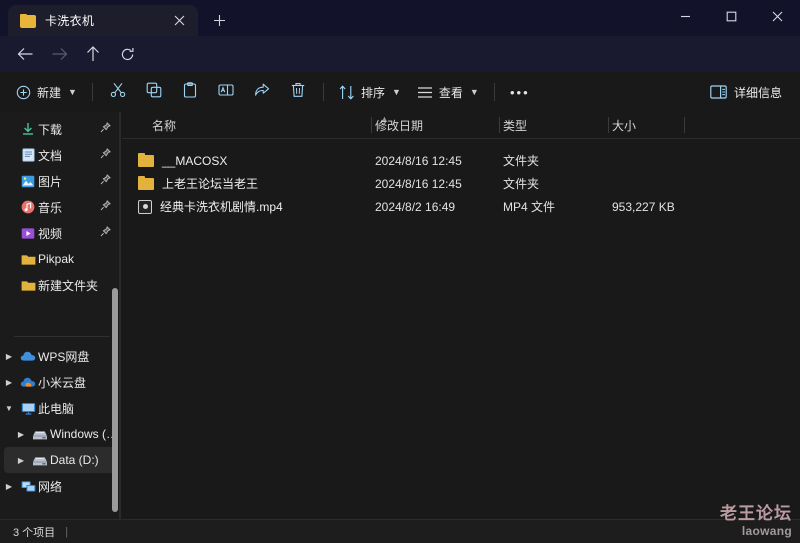  Describe the element at coordinates (103, 20) in the screenshot. I see `tab-active: 卡洗衣机` at that location.